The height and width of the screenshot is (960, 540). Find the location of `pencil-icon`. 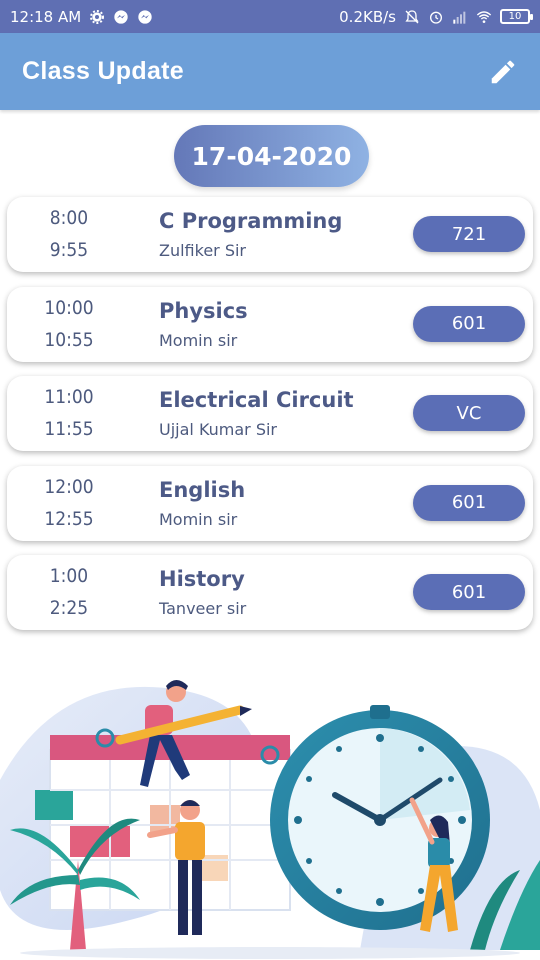

pencil-icon is located at coordinates (503, 72).